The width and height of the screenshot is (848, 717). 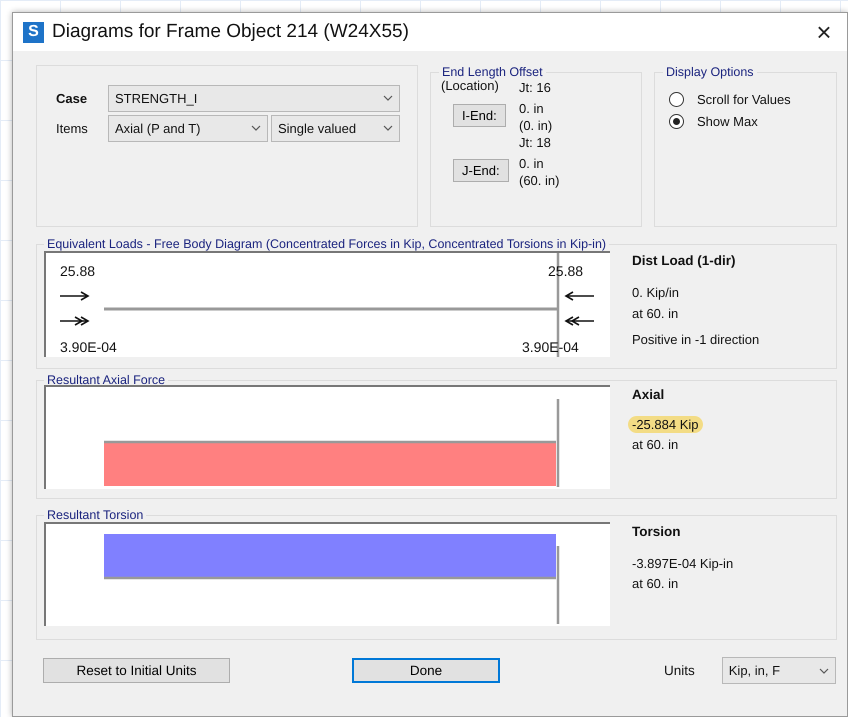 What do you see at coordinates (656, 293) in the screenshot?
I see `info-text: 0. Kip/in` at bounding box center [656, 293].